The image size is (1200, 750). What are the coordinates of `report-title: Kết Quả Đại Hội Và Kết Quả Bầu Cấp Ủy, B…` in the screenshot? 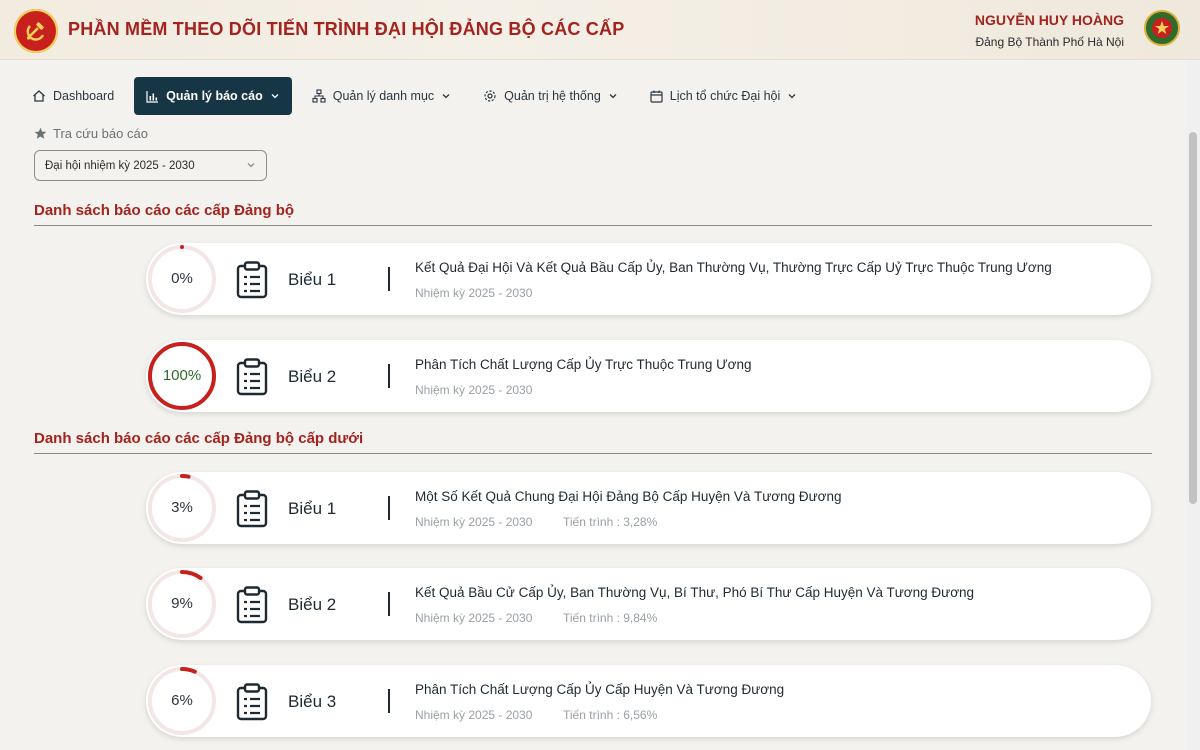 It's located at (733, 267).